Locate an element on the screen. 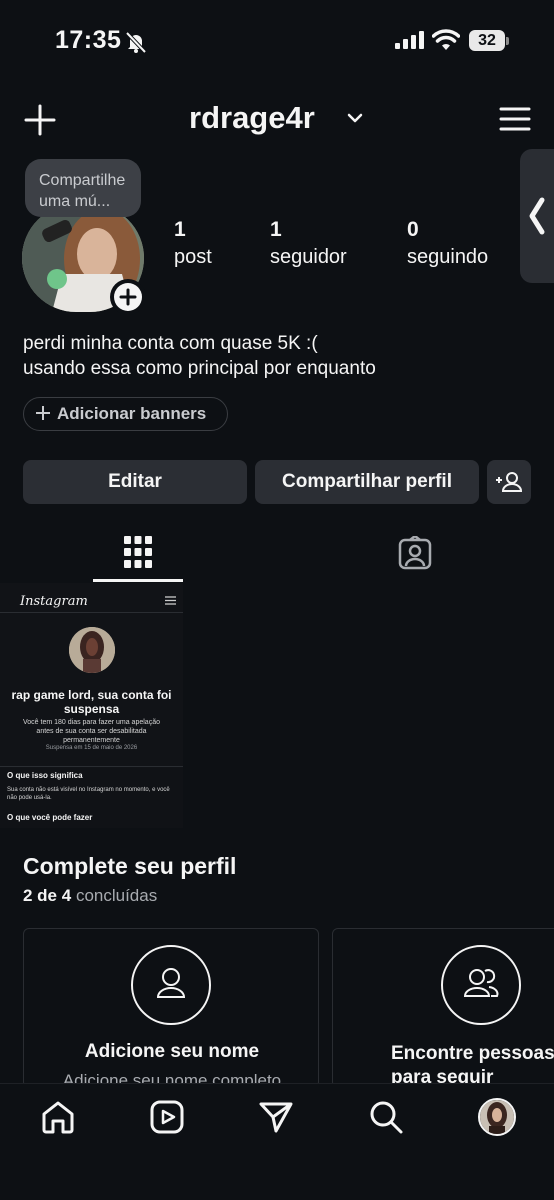  send-icon is located at coordinates (276, 1117).